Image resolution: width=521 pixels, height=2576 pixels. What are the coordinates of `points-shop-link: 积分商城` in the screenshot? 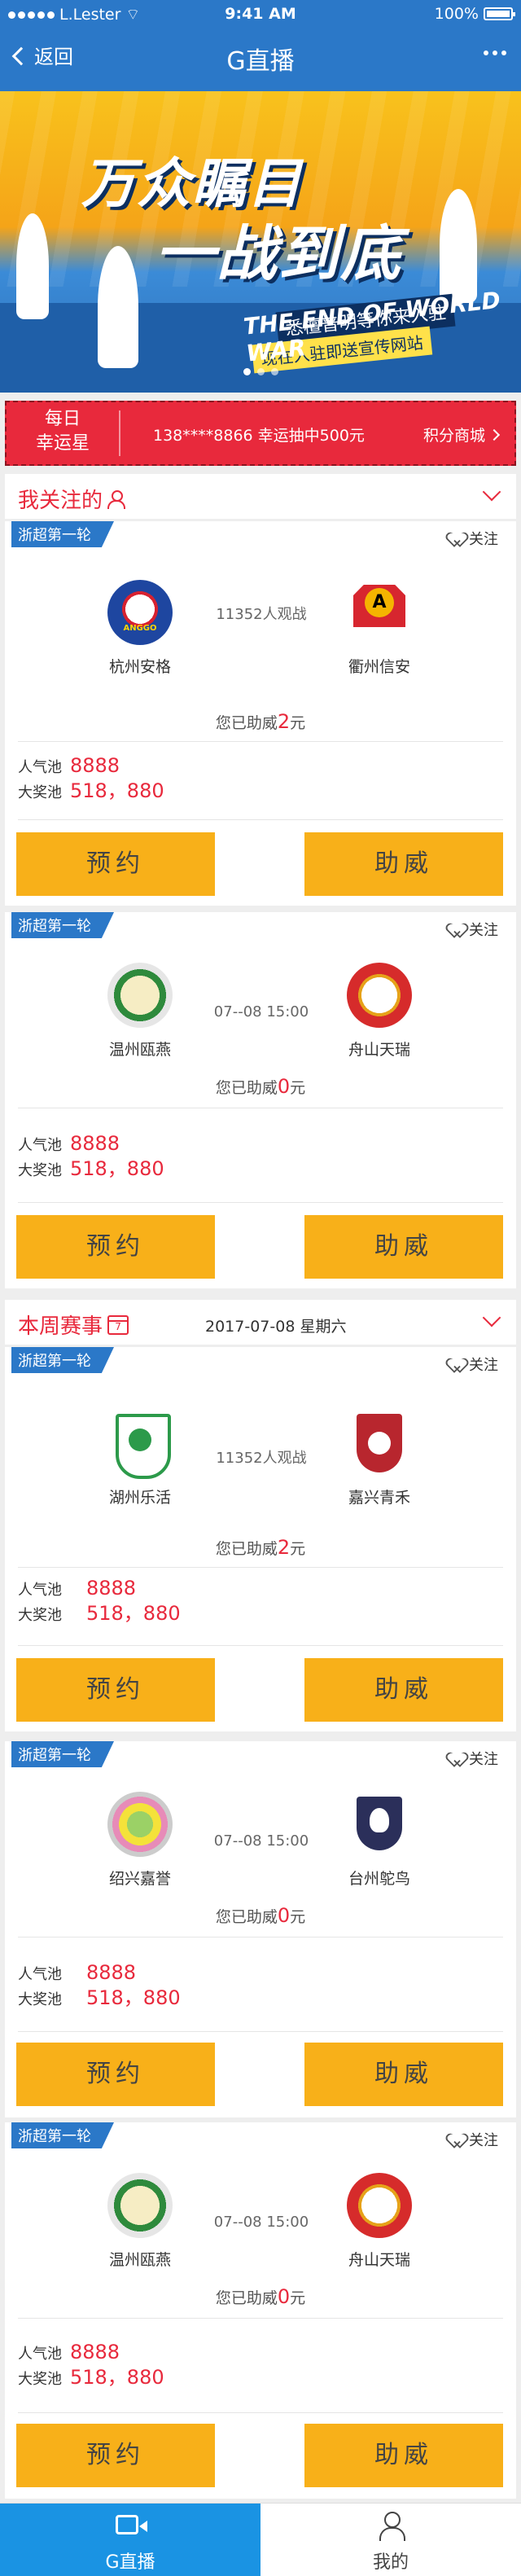 It's located at (462, 434).